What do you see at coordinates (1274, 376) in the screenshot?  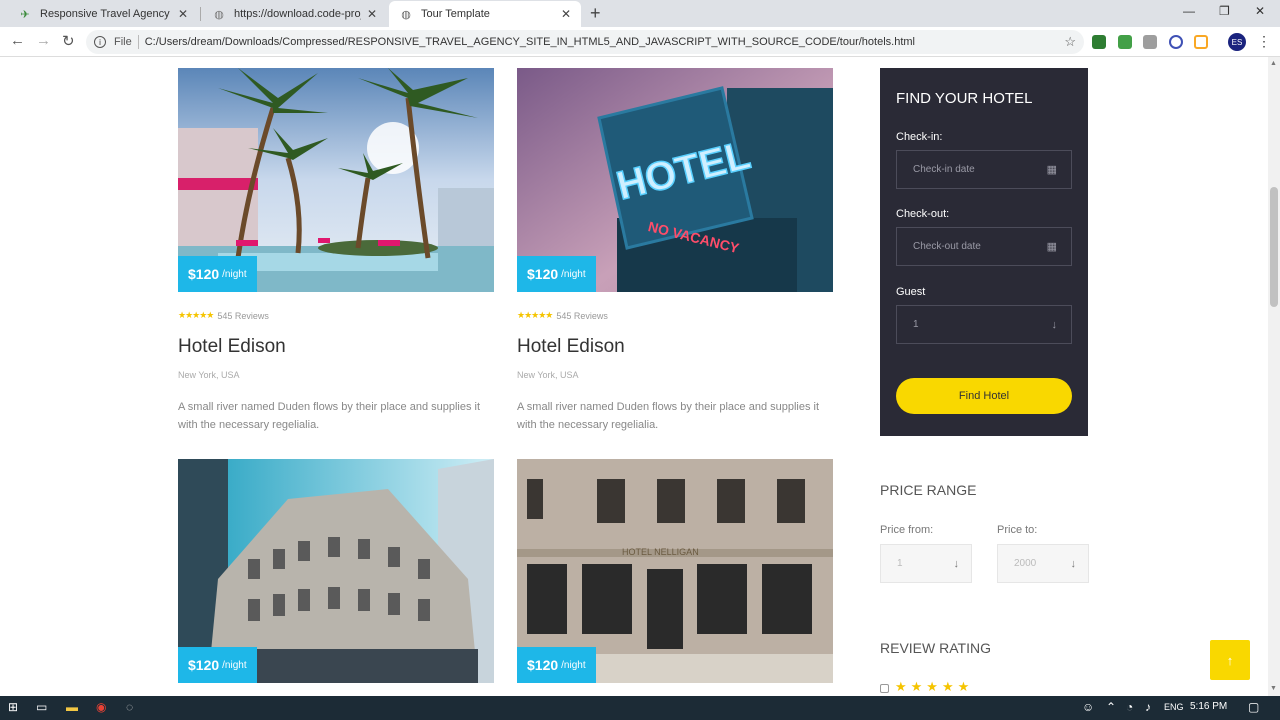 I see `page-scrollbar: ▲ ▼` at bounding box center [1274, 376].